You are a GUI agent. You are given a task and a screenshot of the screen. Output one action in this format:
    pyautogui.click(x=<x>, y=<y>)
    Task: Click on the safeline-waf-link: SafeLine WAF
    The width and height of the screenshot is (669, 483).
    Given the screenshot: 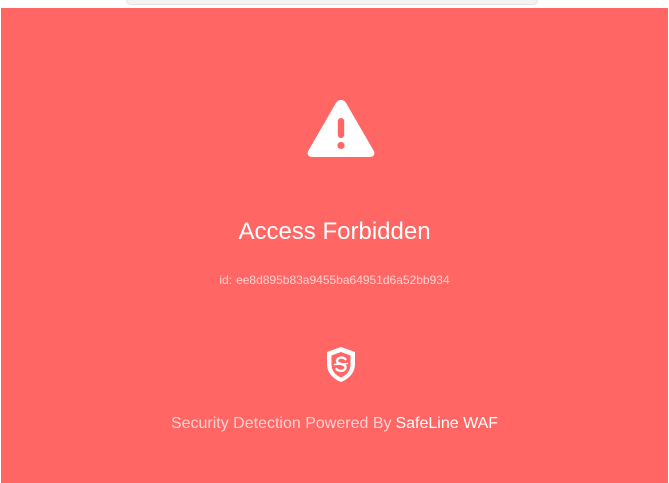 What is the action you would take?
    pyautogui.click(x=446, y=423)
    